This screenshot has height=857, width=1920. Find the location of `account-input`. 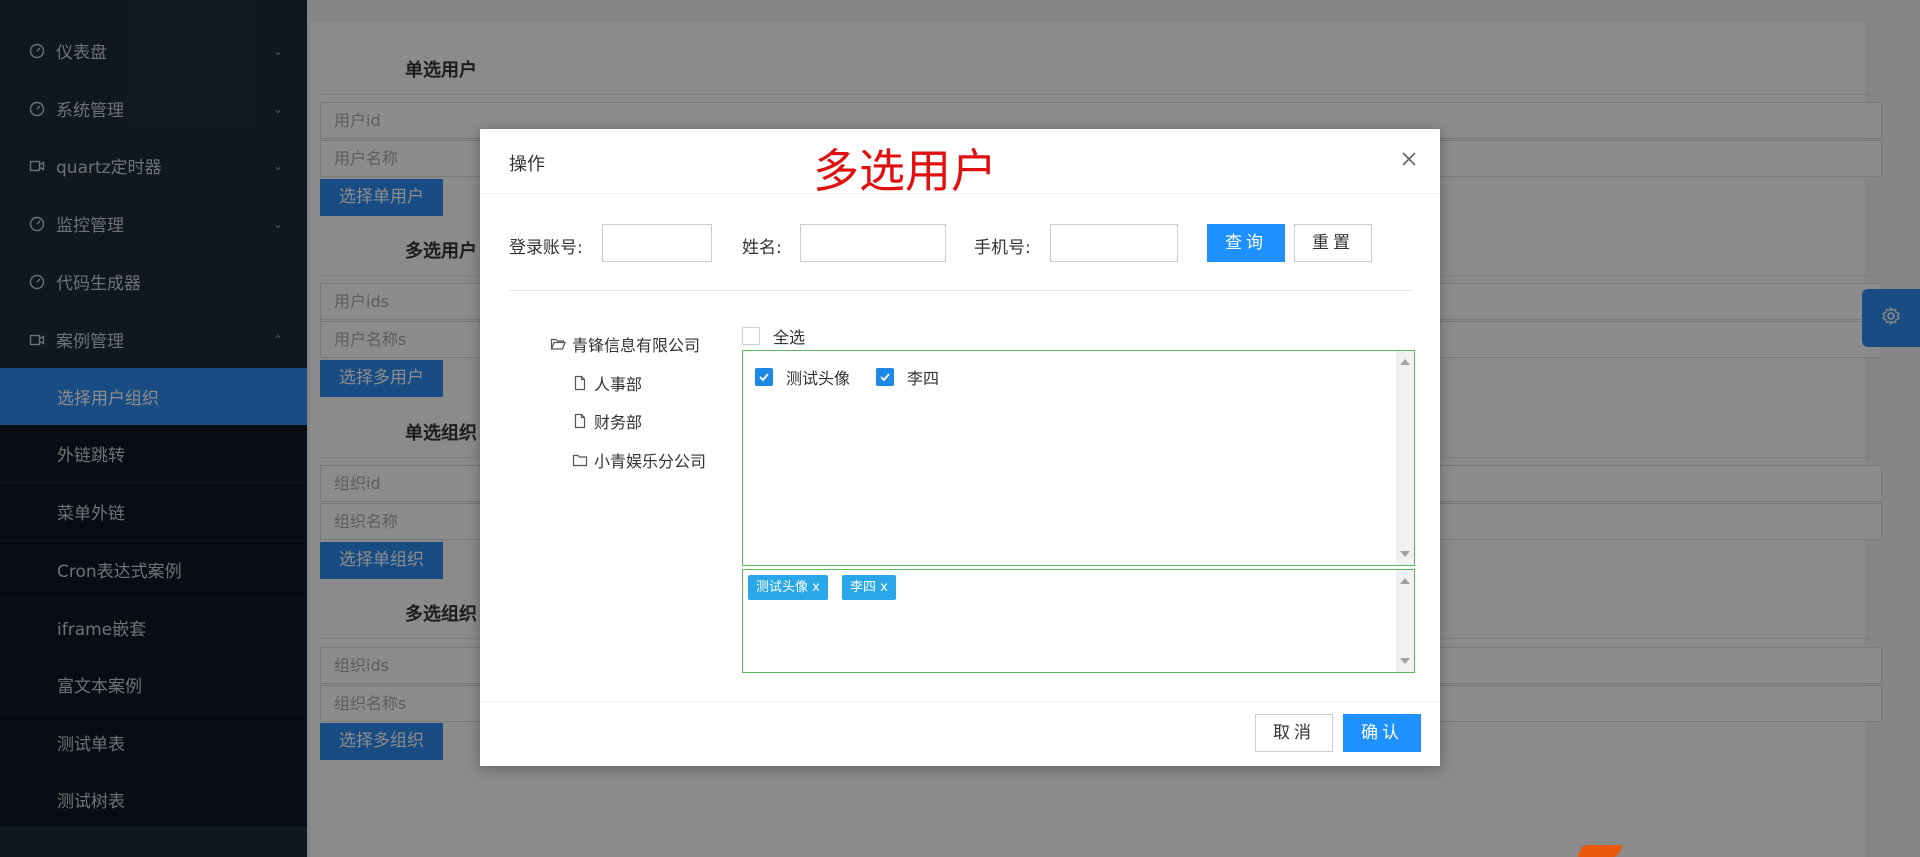

account-input is located at coordinates (657, 243).